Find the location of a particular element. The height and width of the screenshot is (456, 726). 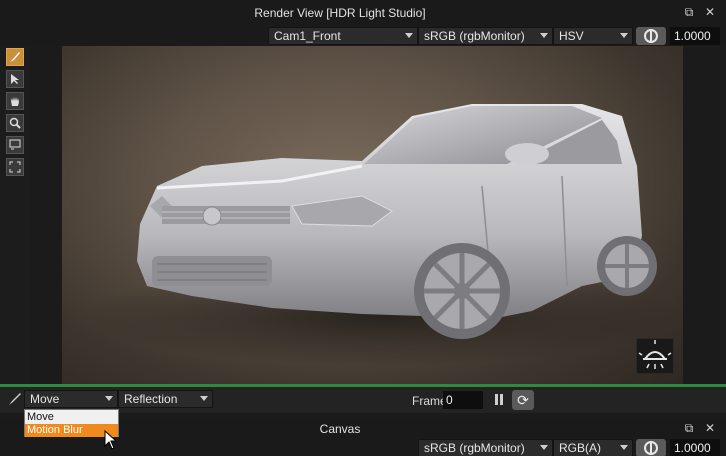

region-select-icon is located at coordinates (15, 144).